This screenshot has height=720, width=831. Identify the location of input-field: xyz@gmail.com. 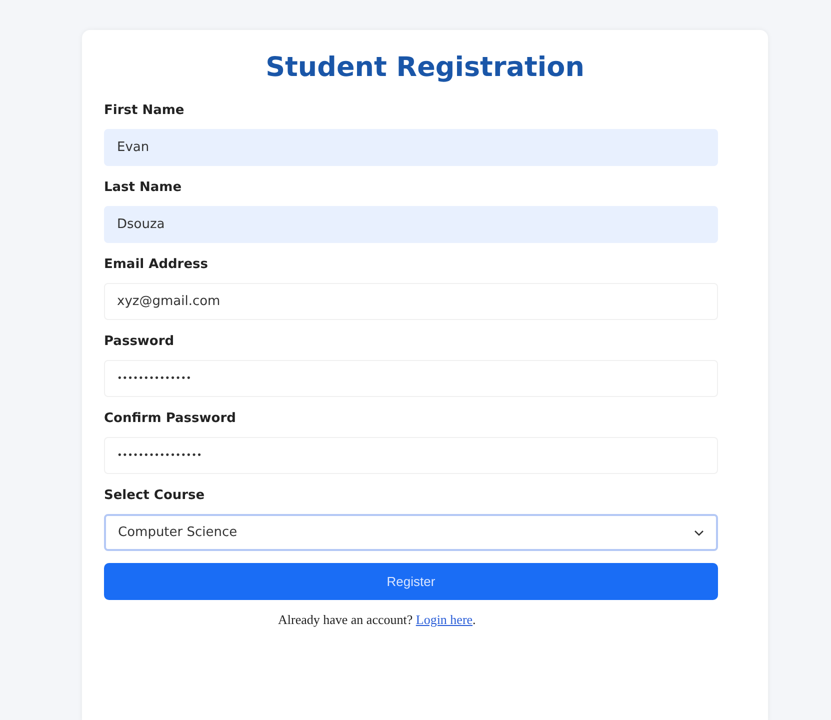
(411, 301).